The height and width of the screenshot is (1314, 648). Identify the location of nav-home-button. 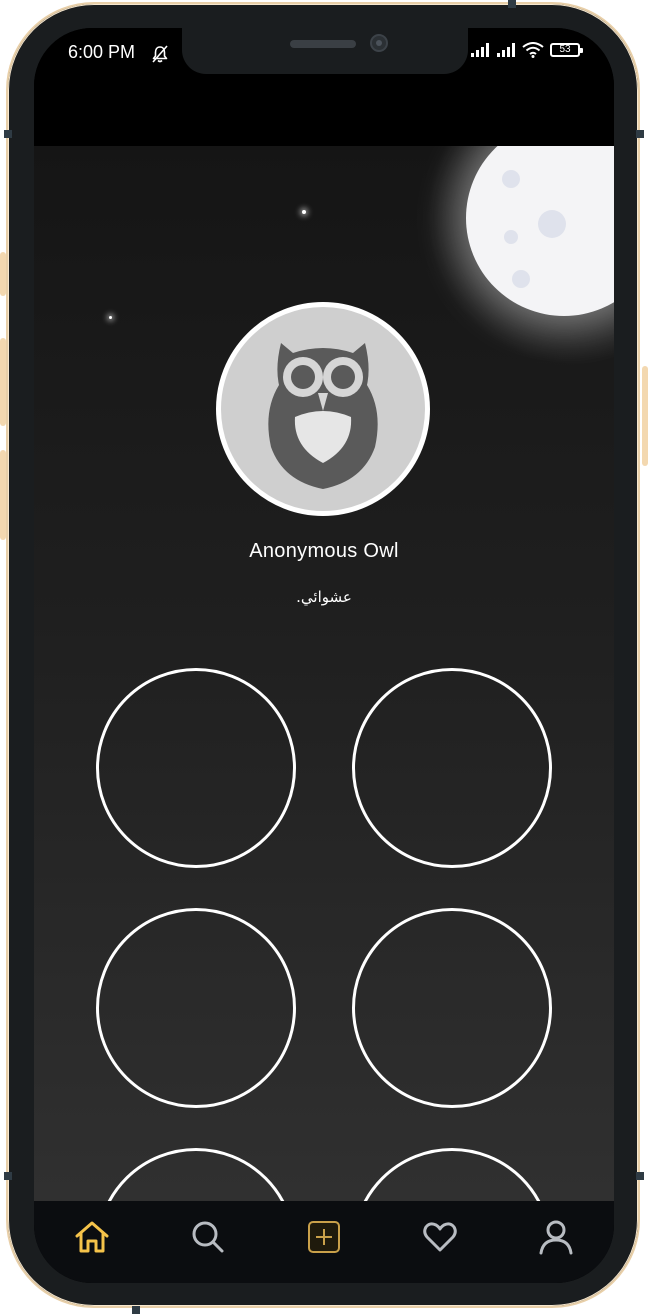
(92, 1237).